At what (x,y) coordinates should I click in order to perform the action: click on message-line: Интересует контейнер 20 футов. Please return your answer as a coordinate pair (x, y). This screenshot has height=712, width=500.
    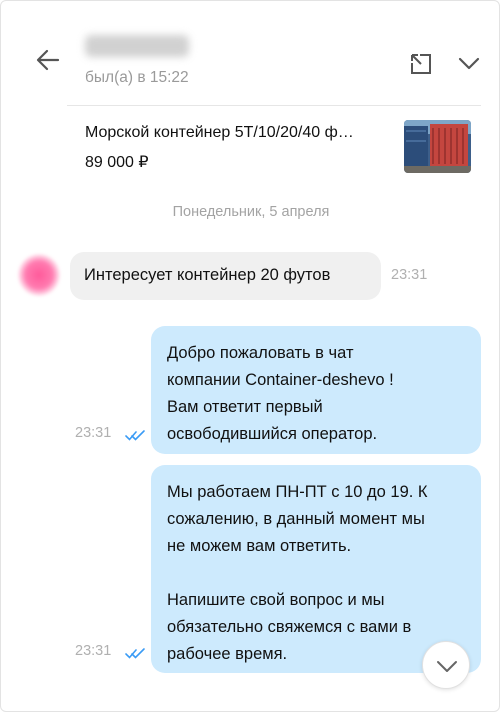
    Looking at the image, I should click on (207, 275).